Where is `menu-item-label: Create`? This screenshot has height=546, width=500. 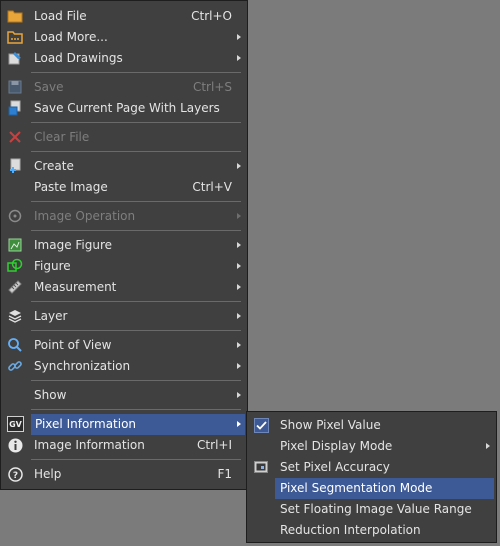 menu-item-label: Create is located at coordinates (54, 166).